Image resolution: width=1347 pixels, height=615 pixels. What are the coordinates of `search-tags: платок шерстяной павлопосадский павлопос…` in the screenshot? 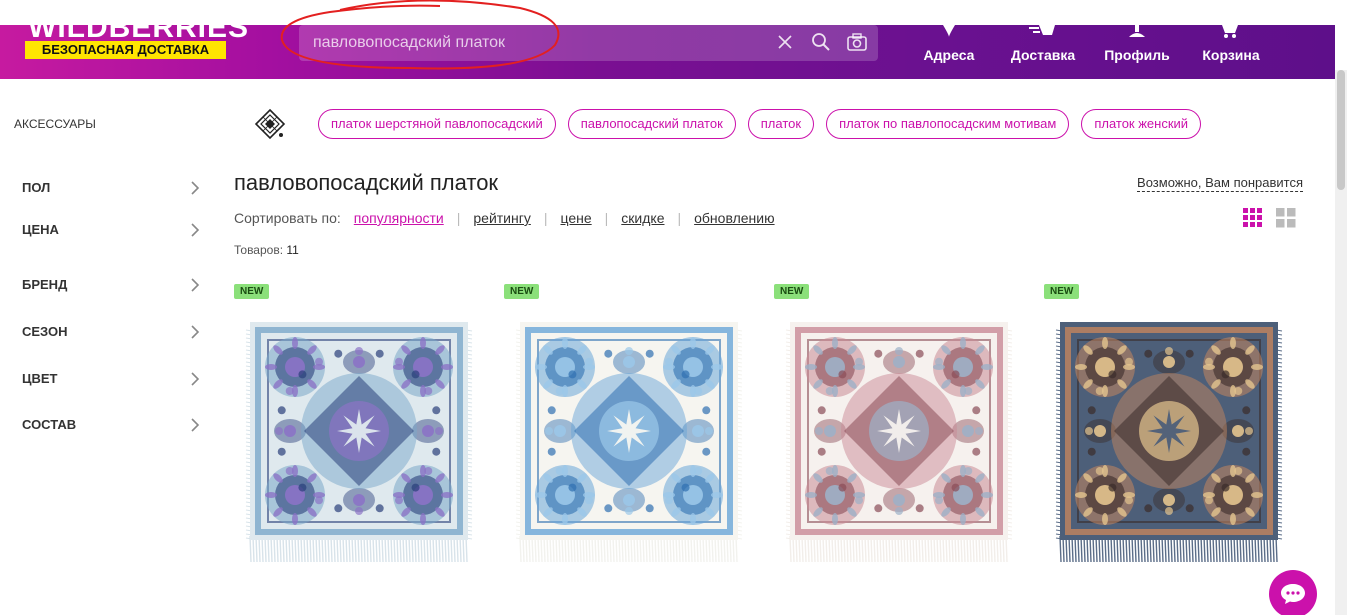 It's located at (760, 124).